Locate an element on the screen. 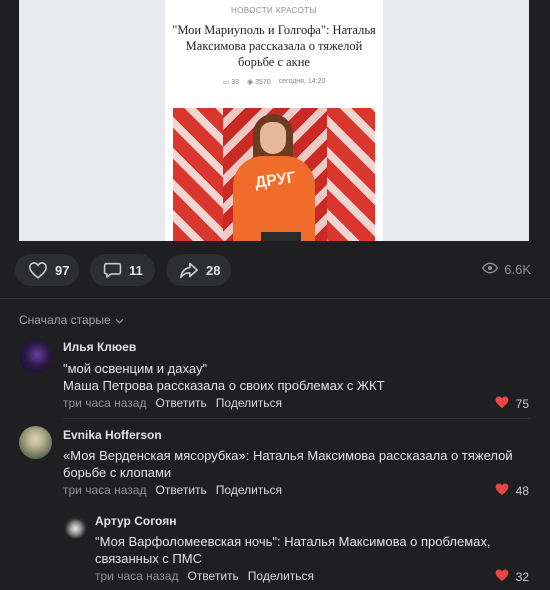  comment-icon is located at coordinates (112, 270).